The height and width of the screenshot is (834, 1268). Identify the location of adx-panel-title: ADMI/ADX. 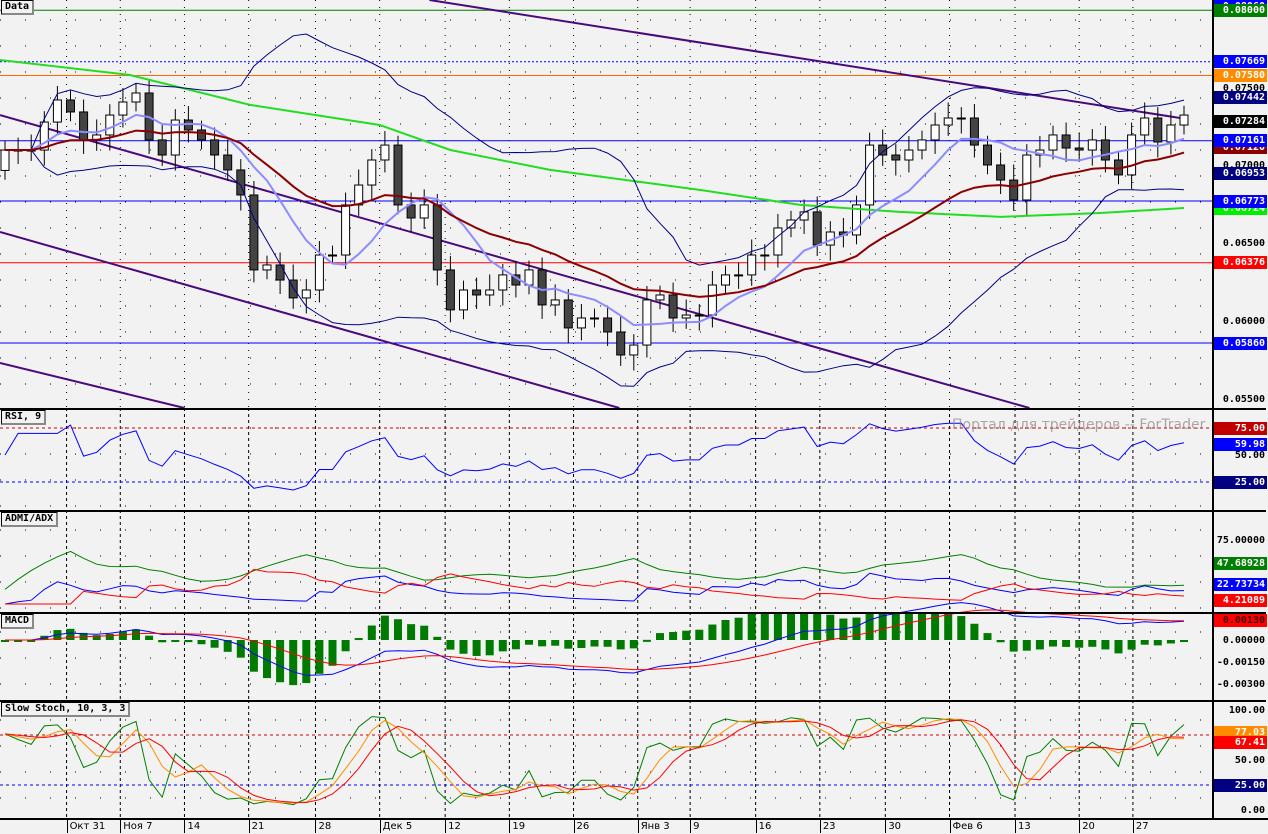
(30, 519).